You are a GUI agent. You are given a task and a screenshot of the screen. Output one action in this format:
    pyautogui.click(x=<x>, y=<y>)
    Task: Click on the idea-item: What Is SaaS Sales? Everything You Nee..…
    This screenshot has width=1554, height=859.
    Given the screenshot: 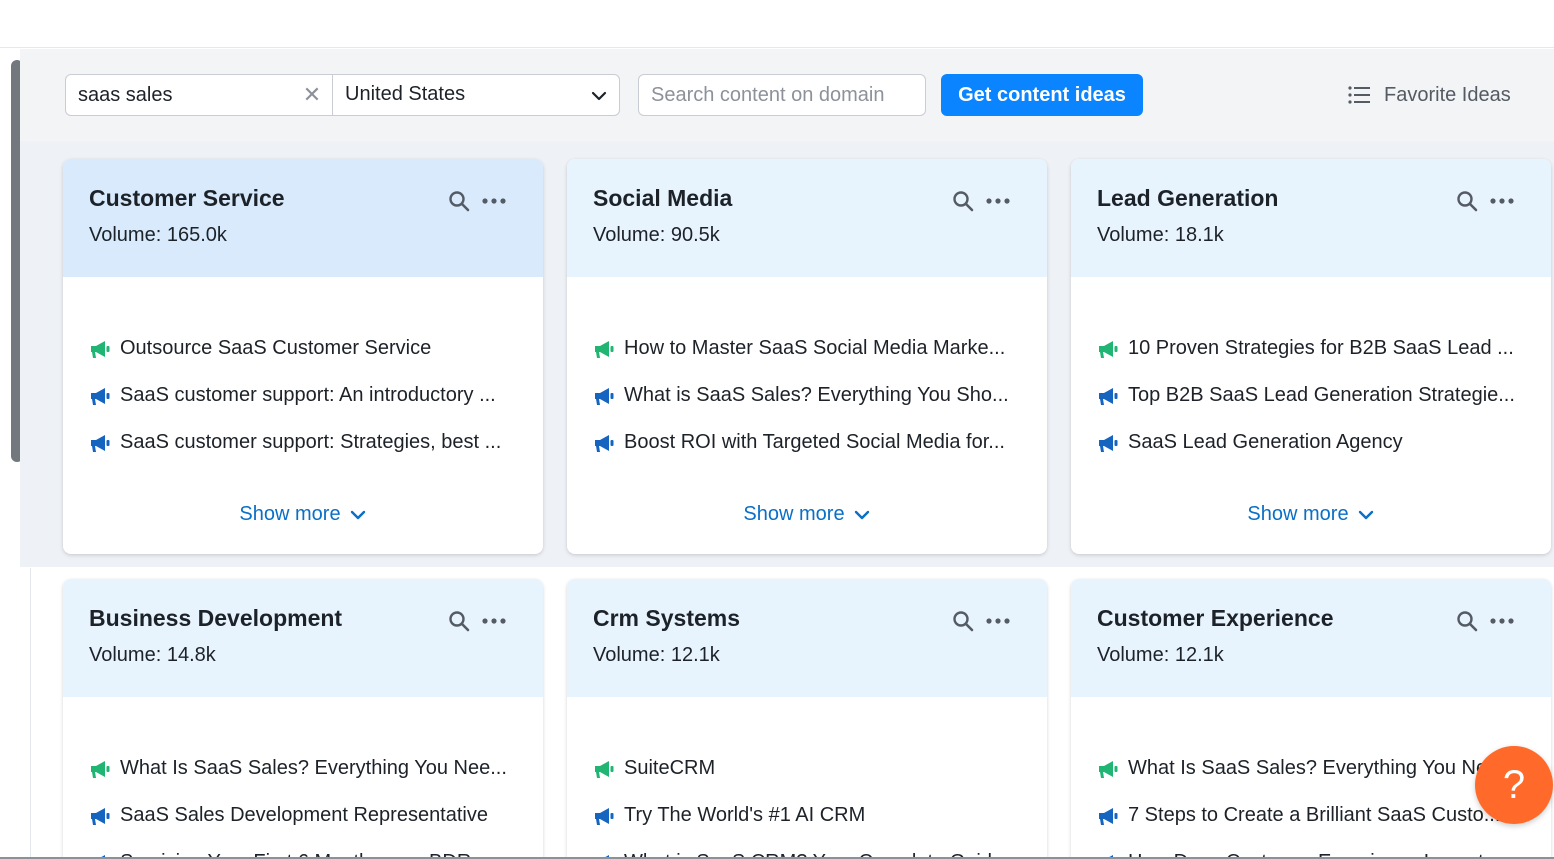 What is the action you would take?
    pyautogui.click(x=303, y=768)
    